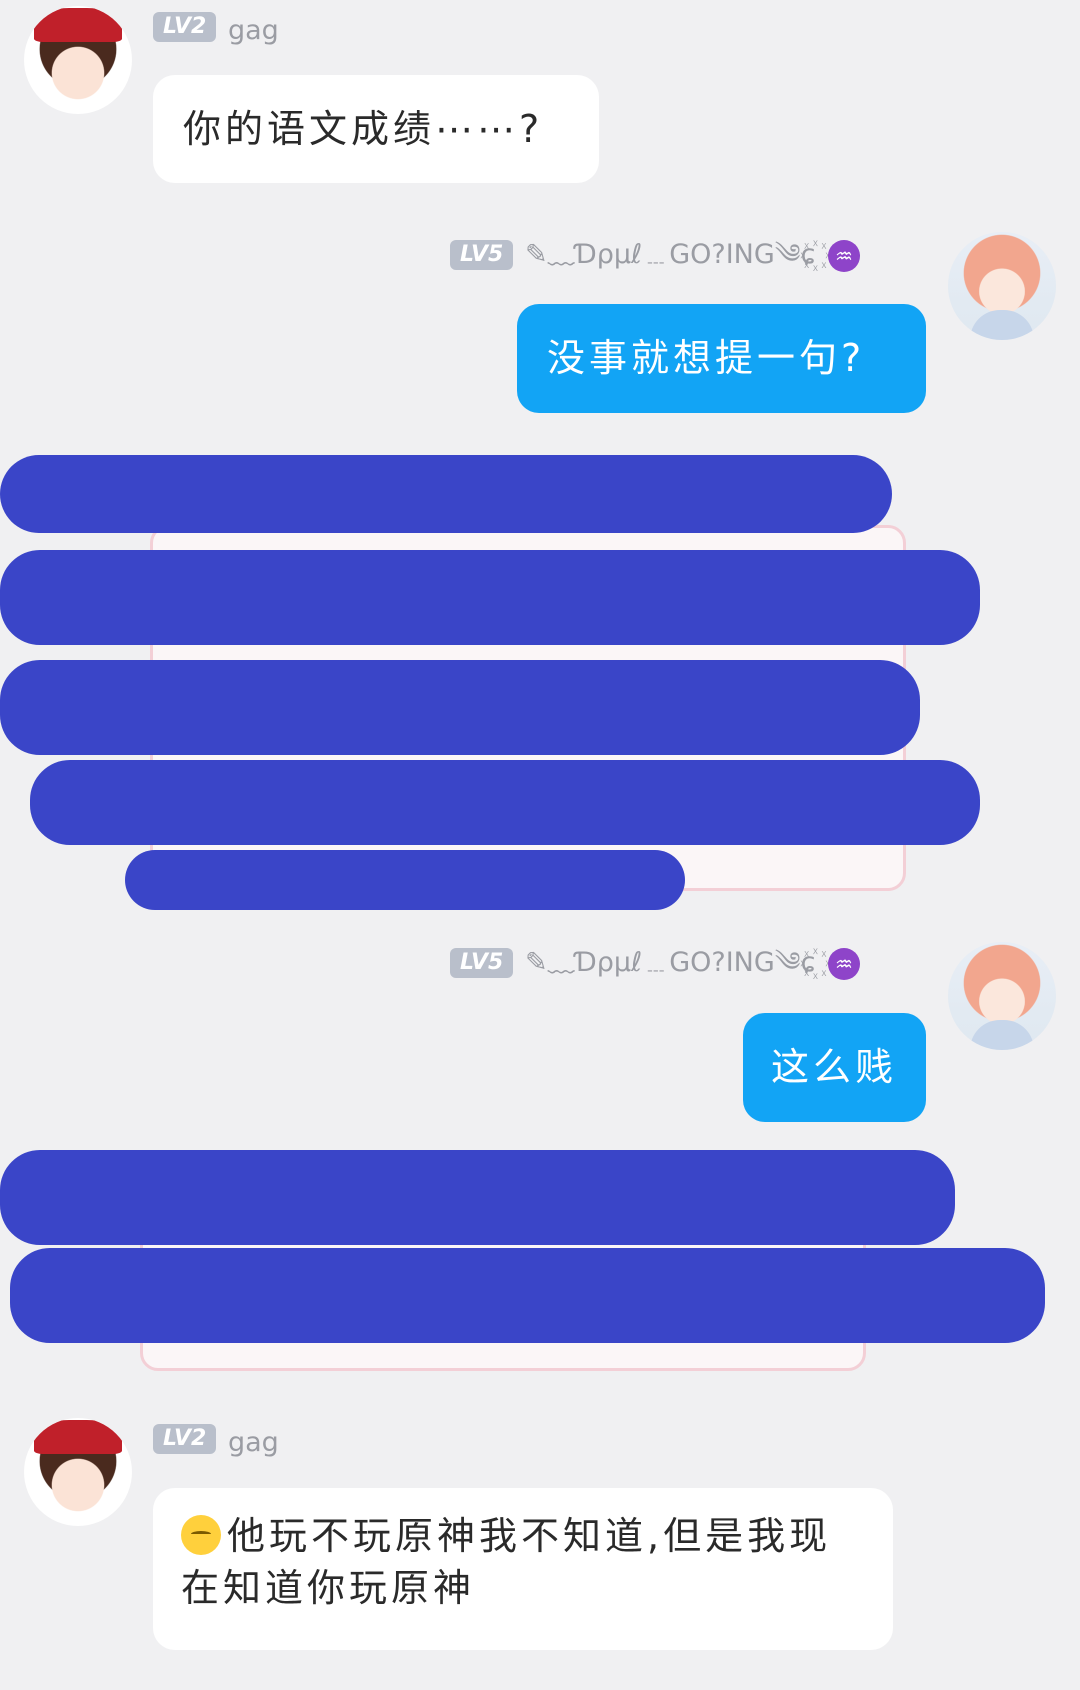 Image resolution: width=1080 pixels, height=1690 pixels. I want to click on message-bubble: 他玩不玩原神我不知道,但是我现在知道你玩原神, so click(523, 1569).